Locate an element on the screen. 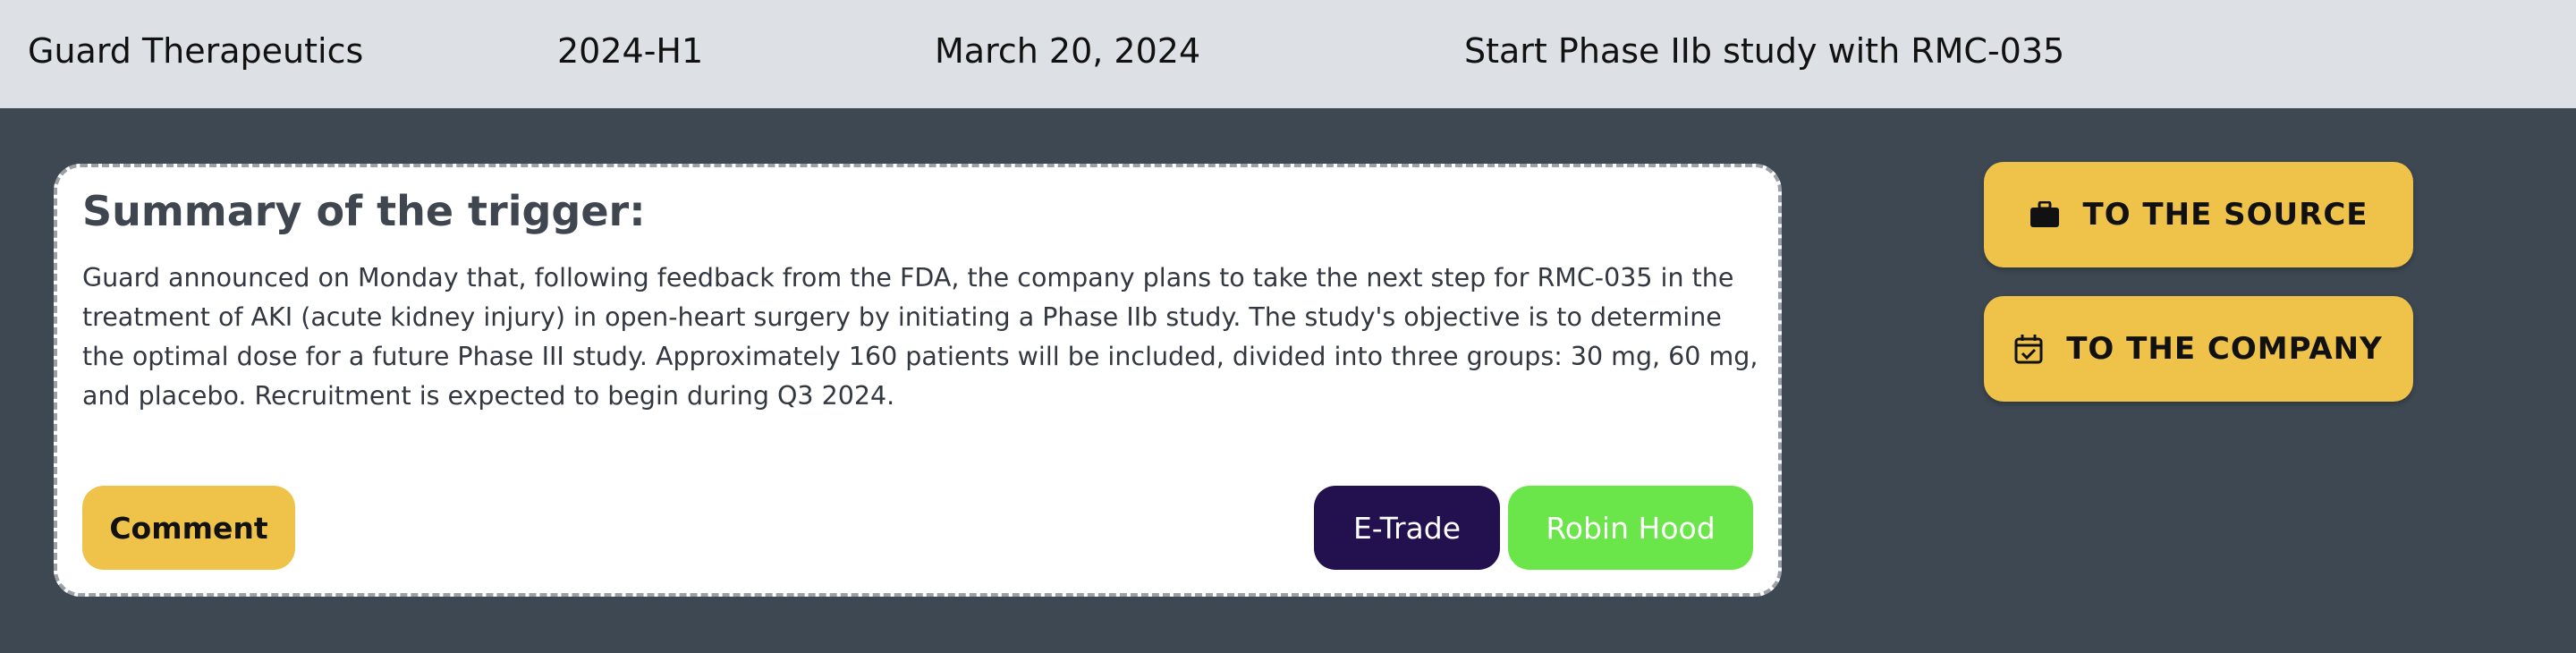 This screenshot has width=2576, height=653. calendar-check-icon is located at coordinates (2028, 349).